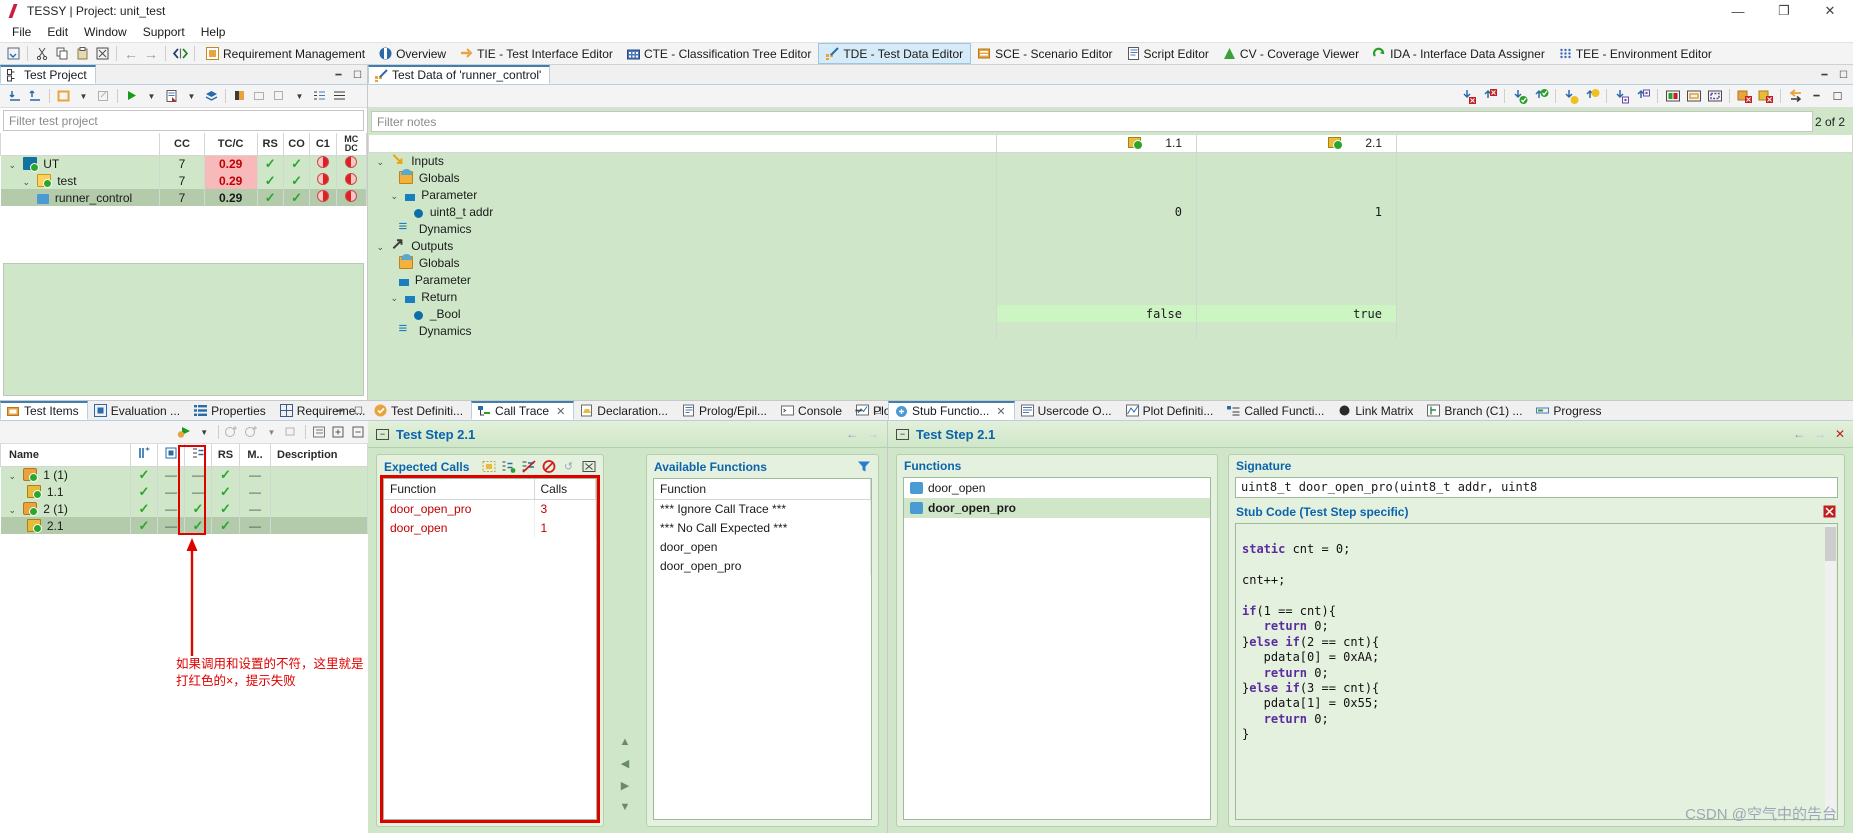 The width and height of the screenshot is (1853, 833). I want to click on add-testcase-icon, so click(1489, 96).